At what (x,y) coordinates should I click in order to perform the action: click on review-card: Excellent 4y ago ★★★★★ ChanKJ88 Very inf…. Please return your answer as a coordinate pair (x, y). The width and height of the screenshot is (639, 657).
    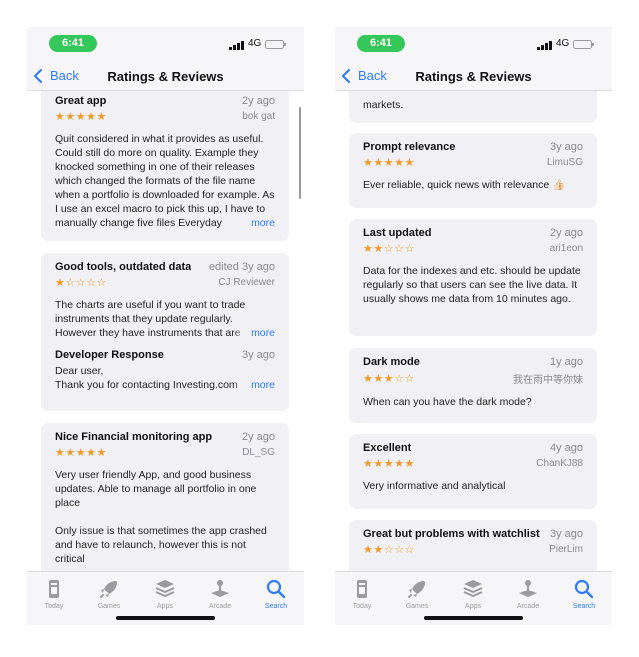
    Looking at the image, I should click on (473, 471).